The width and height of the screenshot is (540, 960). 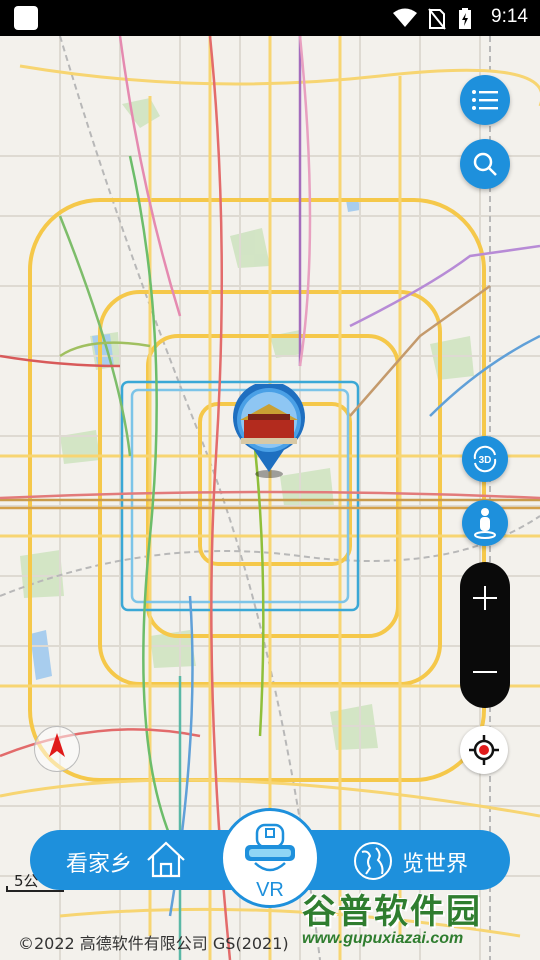 I want to click on zoom-control, so click(x=485, y=635).